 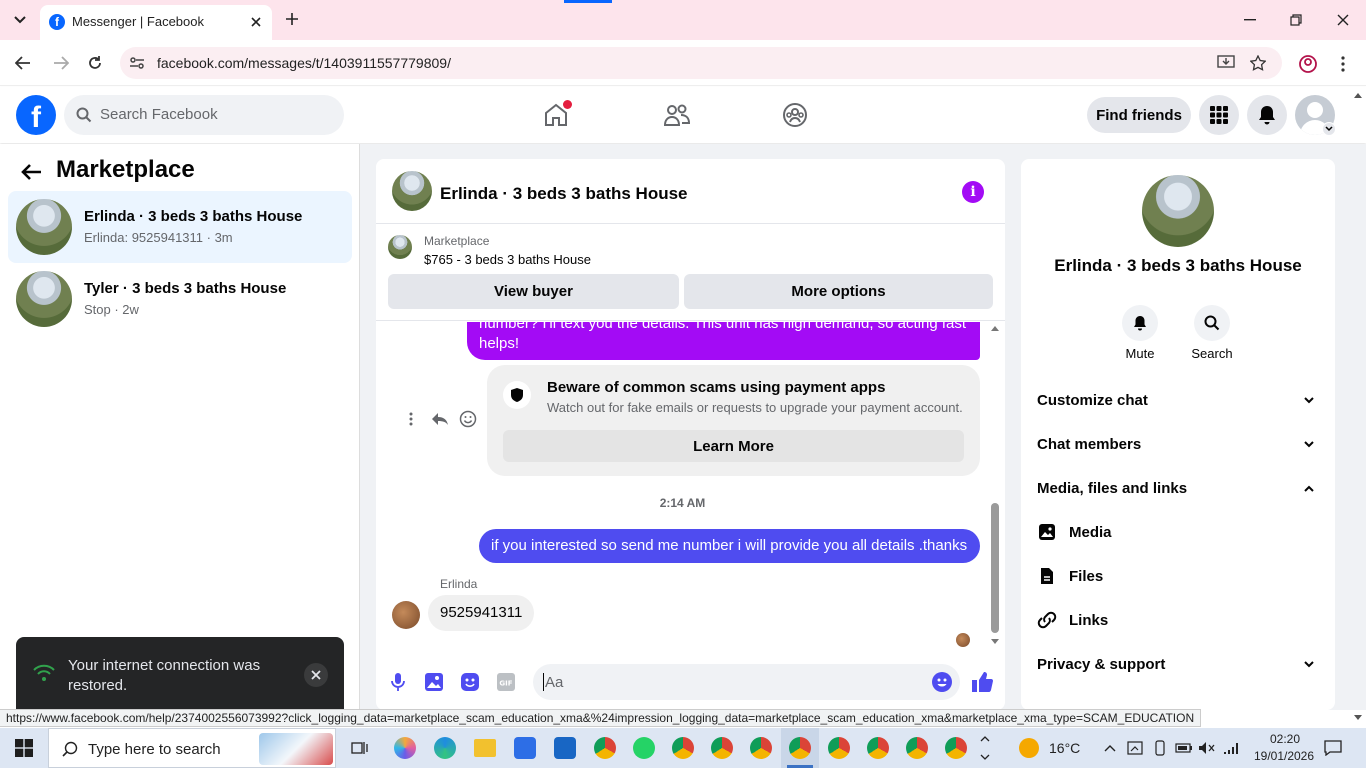 I want to click on notification-center-icon, so click(x=1333, y=748).